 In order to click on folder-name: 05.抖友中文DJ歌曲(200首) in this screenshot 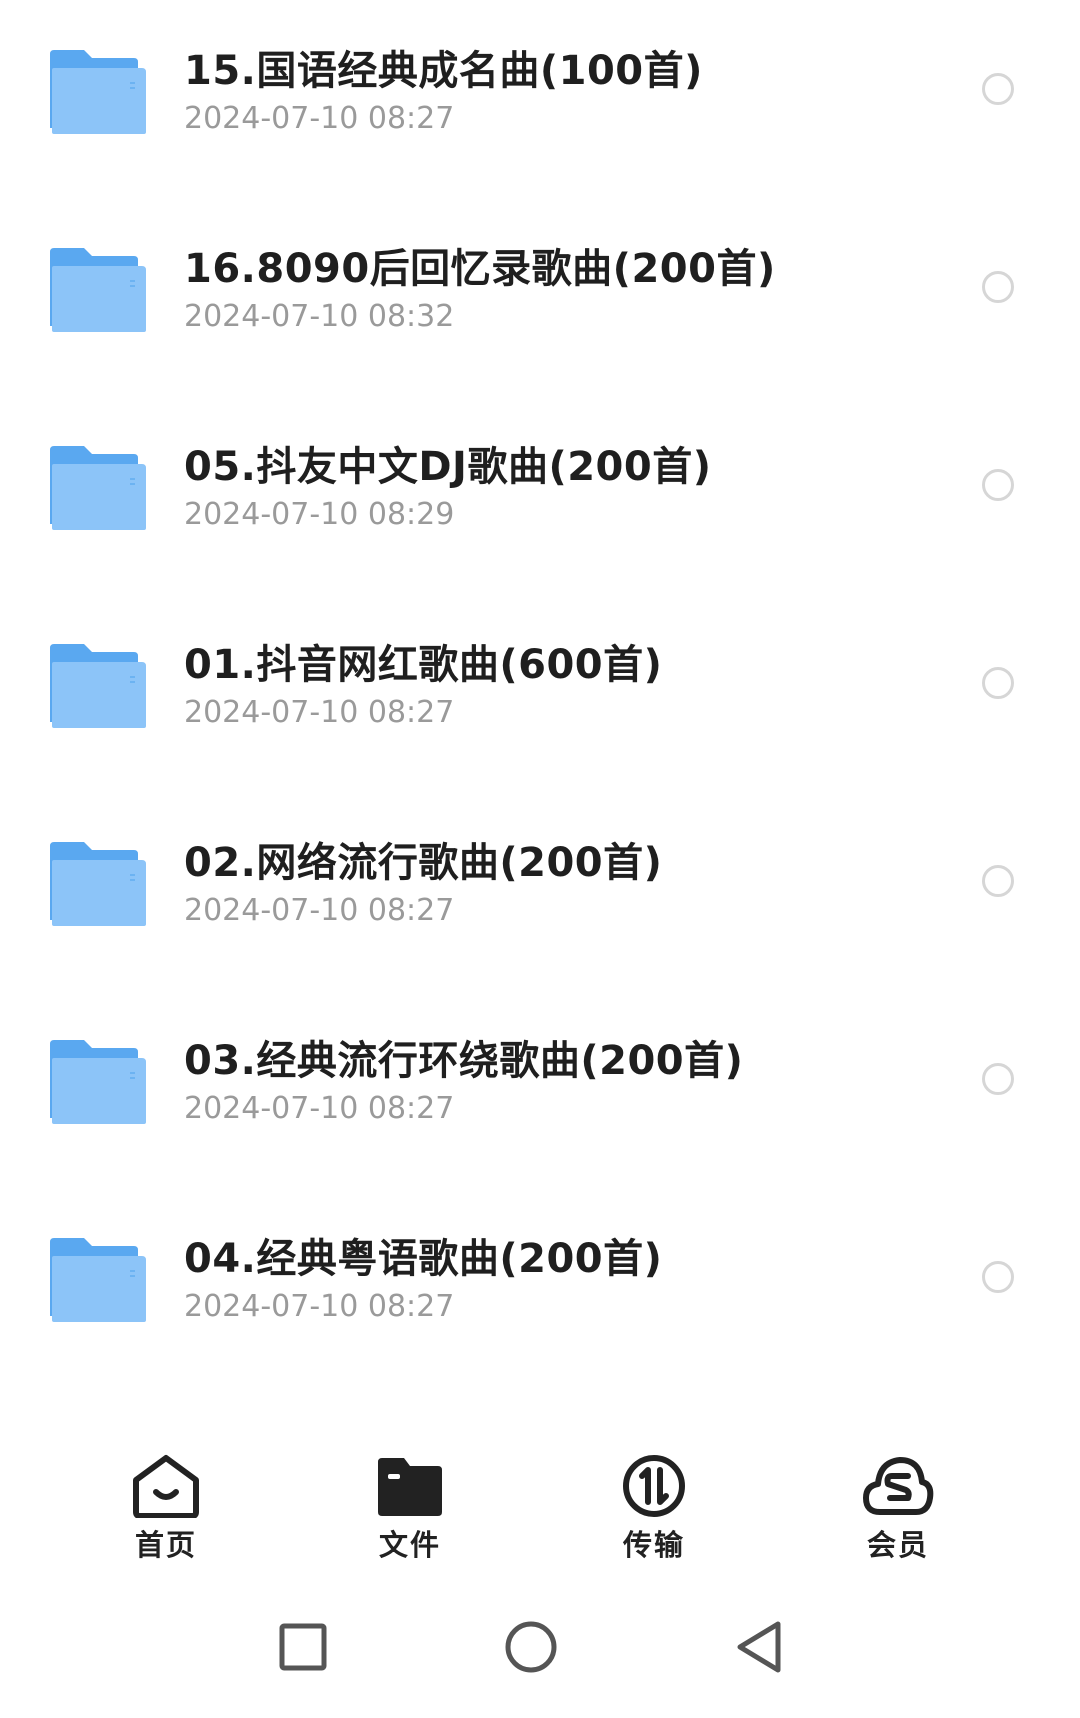, I will do `click(448, 467)`.